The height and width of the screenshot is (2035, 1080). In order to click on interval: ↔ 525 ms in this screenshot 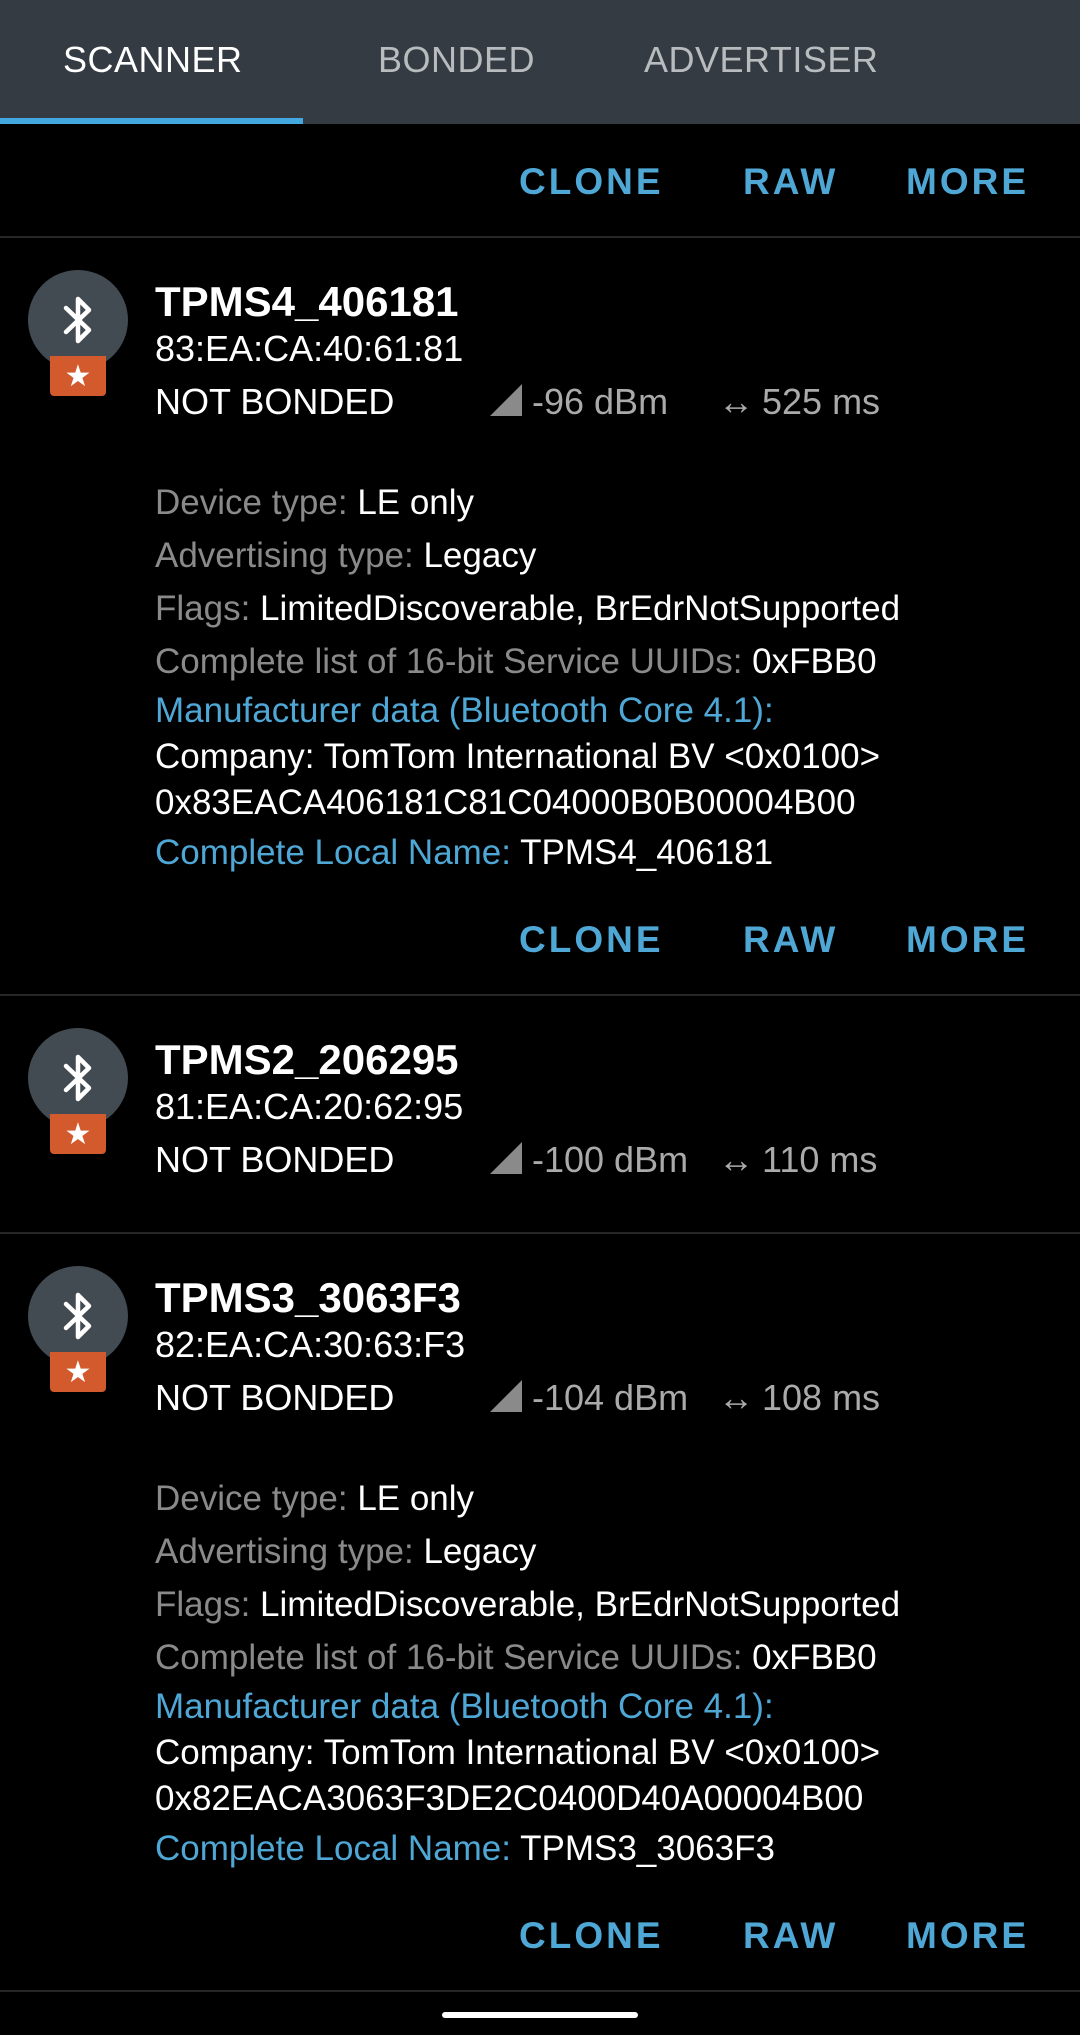, I will do `click(799, 402)`.